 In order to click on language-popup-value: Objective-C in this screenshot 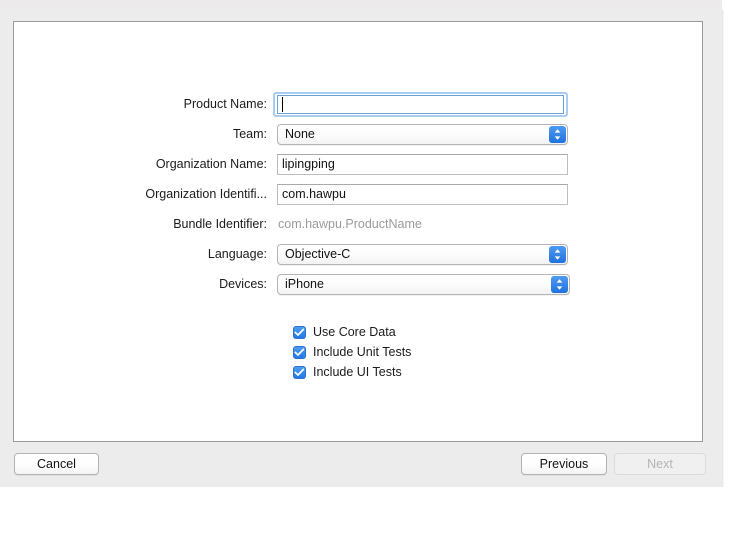, I will do `click(318, 254)`.